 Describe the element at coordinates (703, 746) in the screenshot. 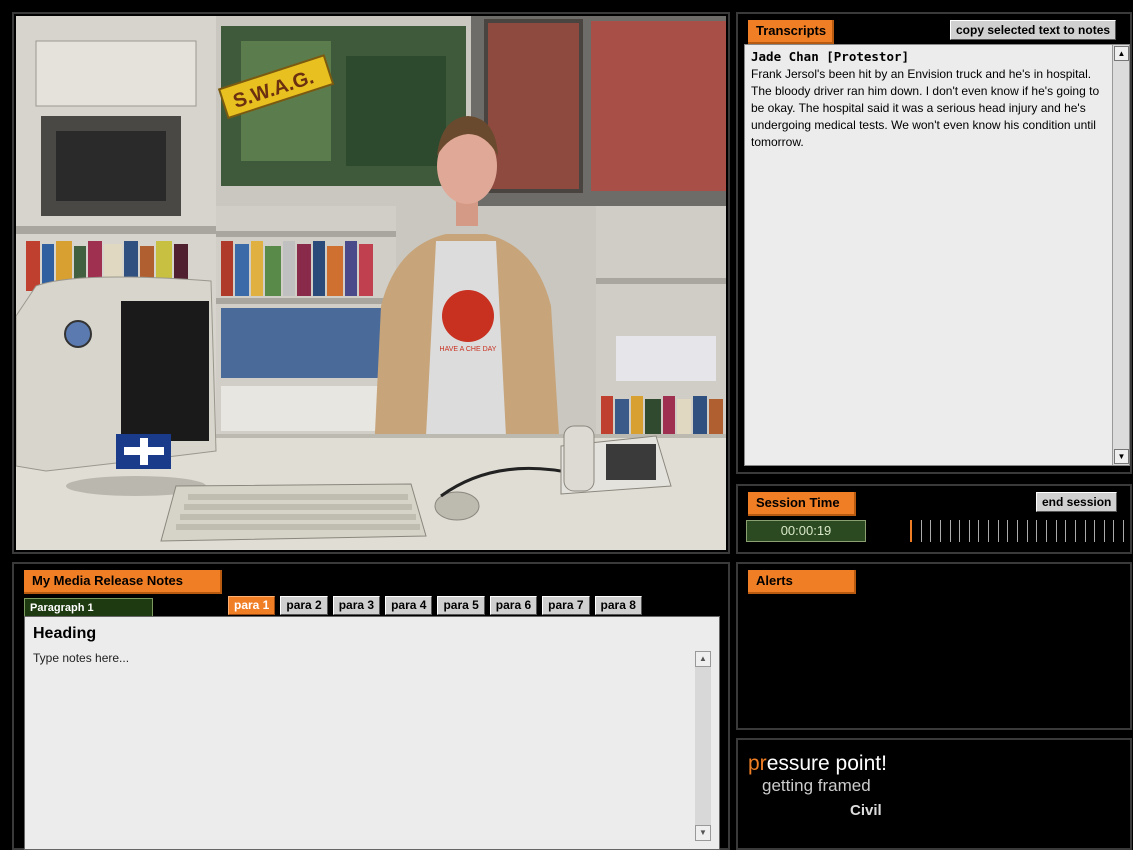

I see `notes-scrollbar: ▲ ▼` at that location.